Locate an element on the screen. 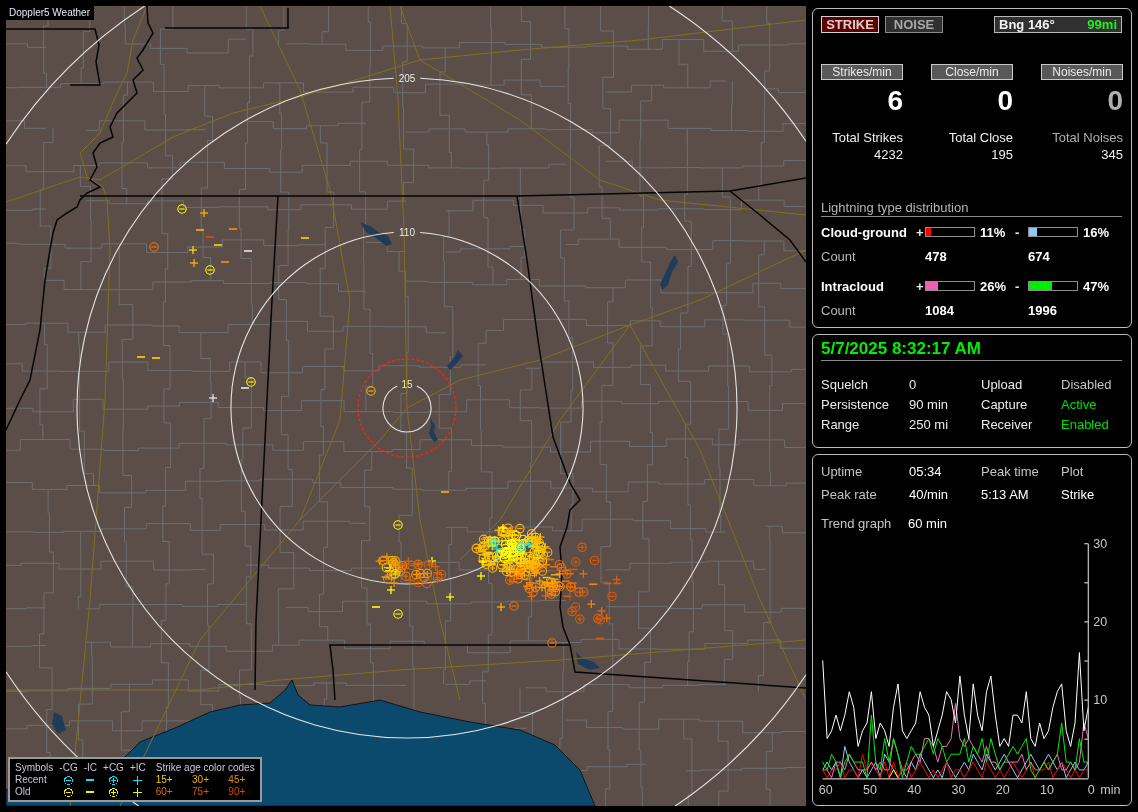  axis-label: 40 is located at coordinates (914, 790).